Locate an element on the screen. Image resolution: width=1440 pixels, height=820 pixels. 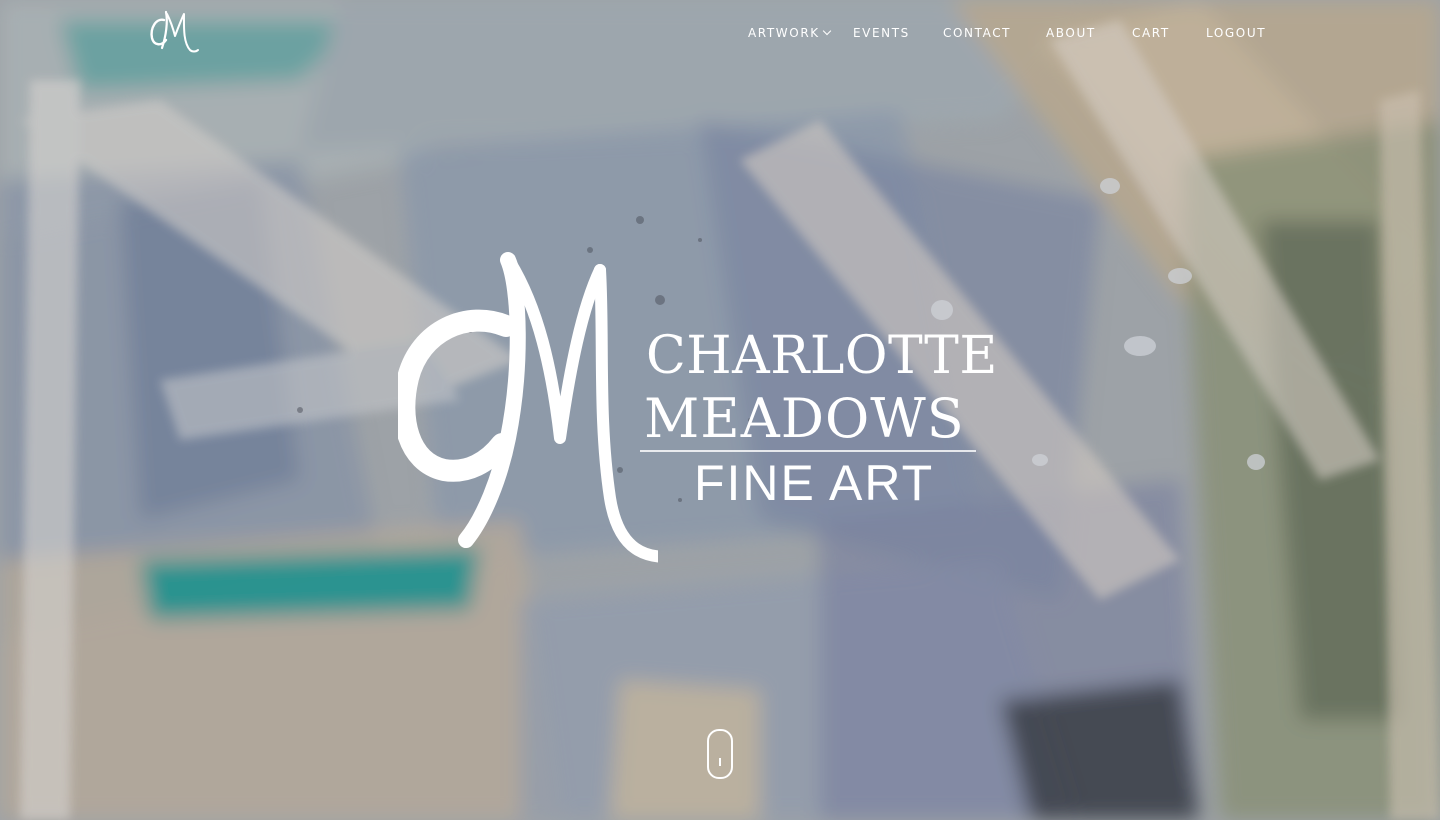
nav-item-logout: LOGOUT is located at coordinates (1236, 33).